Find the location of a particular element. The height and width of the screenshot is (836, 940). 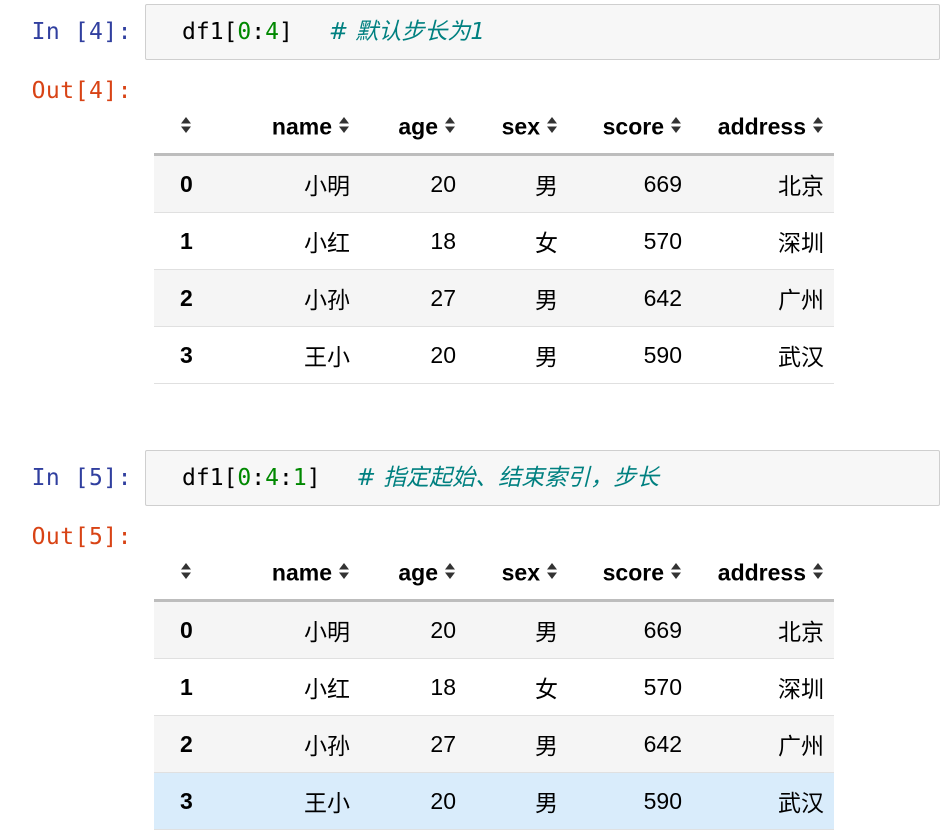

row-index: 1 is located at coordinates (186, 240).